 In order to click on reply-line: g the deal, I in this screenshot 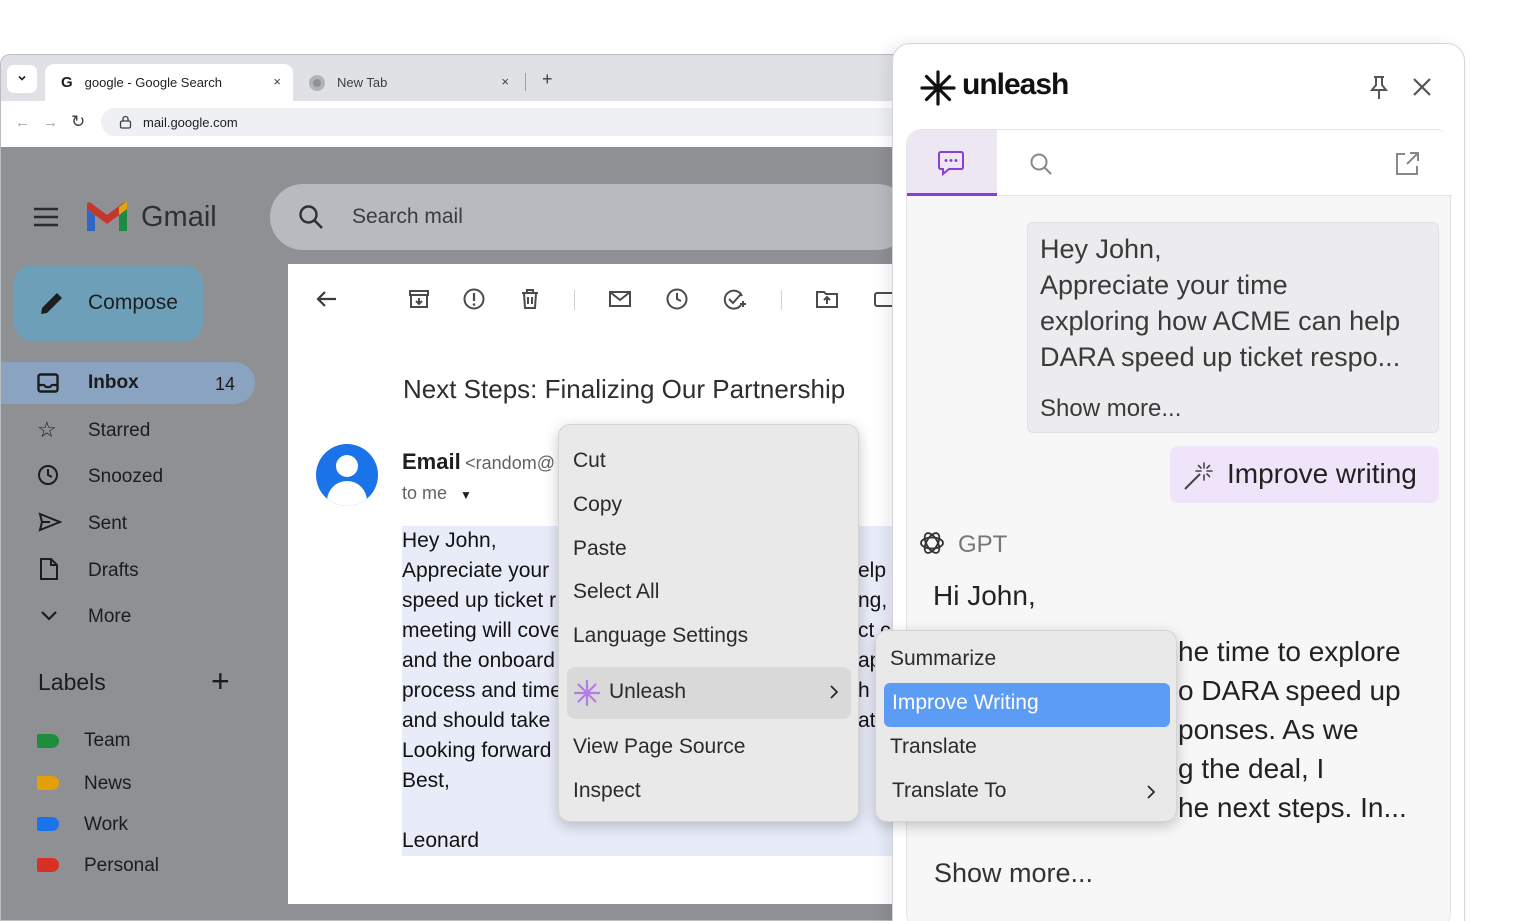, I will do `click(1251, 768)`.